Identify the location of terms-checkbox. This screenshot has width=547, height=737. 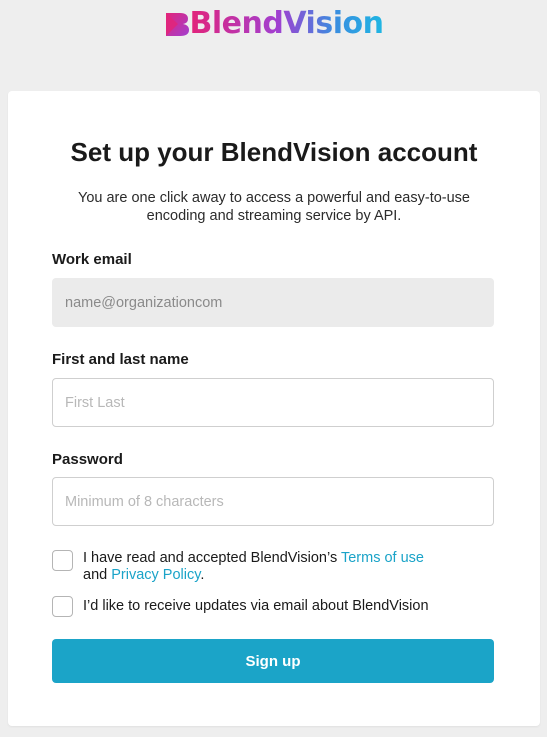
(62, 560).